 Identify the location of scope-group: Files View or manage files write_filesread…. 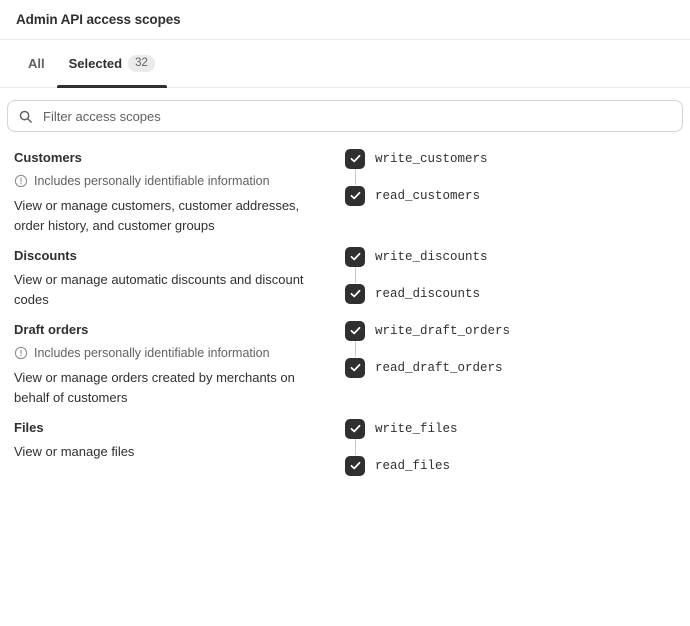
(345, 442).